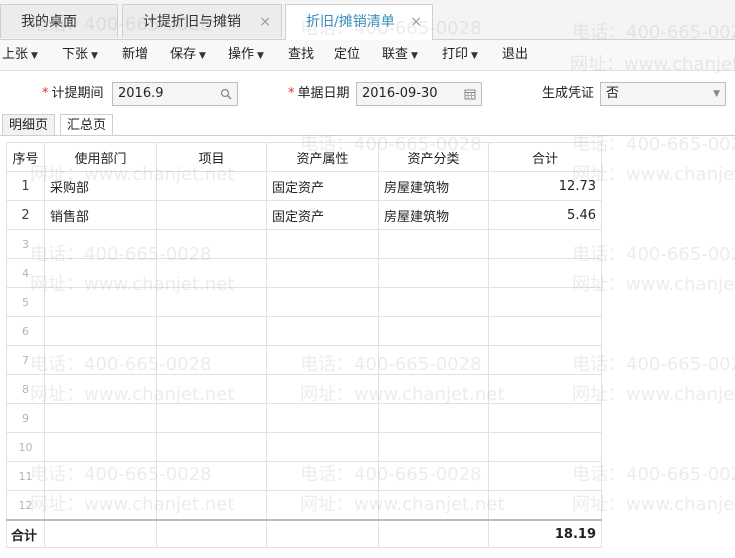 The height and width of the screenshot is (558, 735). I want to click on operate-button: 操作 ▼, so click(246, 55).